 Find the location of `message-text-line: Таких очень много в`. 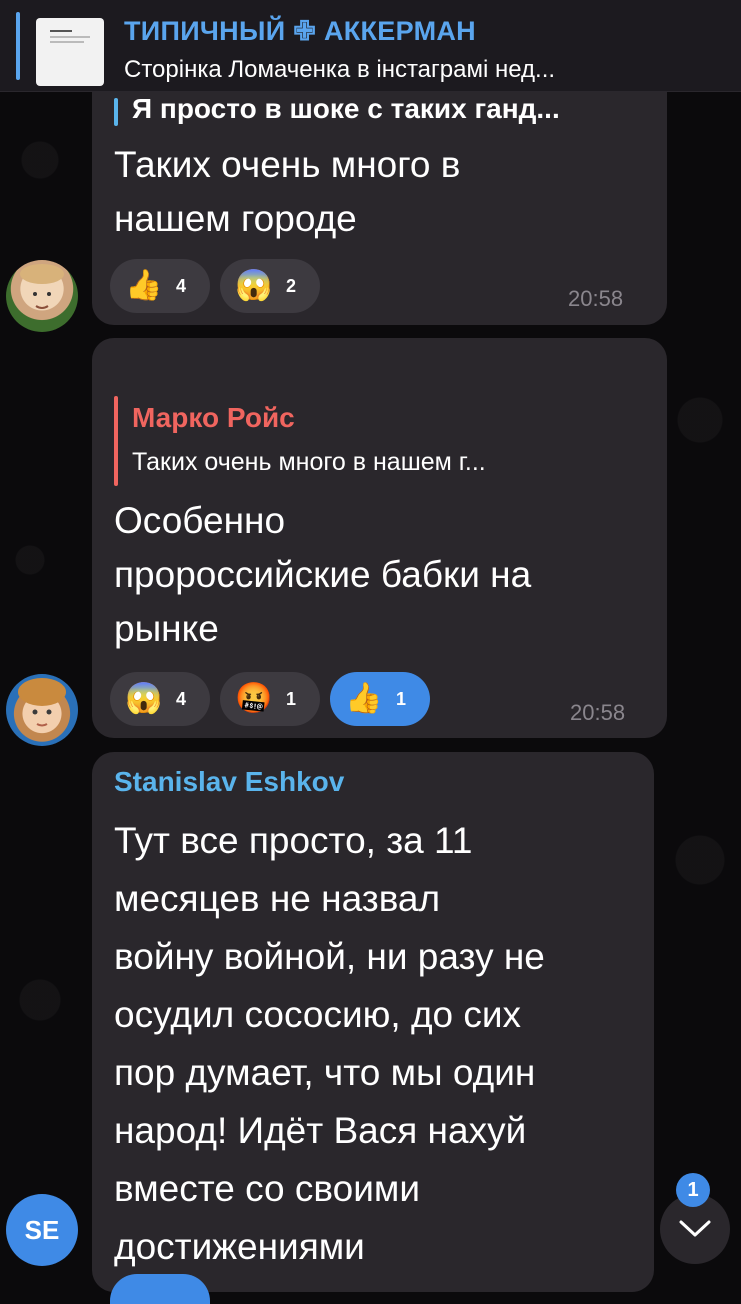

message-text-line: Таких очень много в is located at coordinates (287, 164).